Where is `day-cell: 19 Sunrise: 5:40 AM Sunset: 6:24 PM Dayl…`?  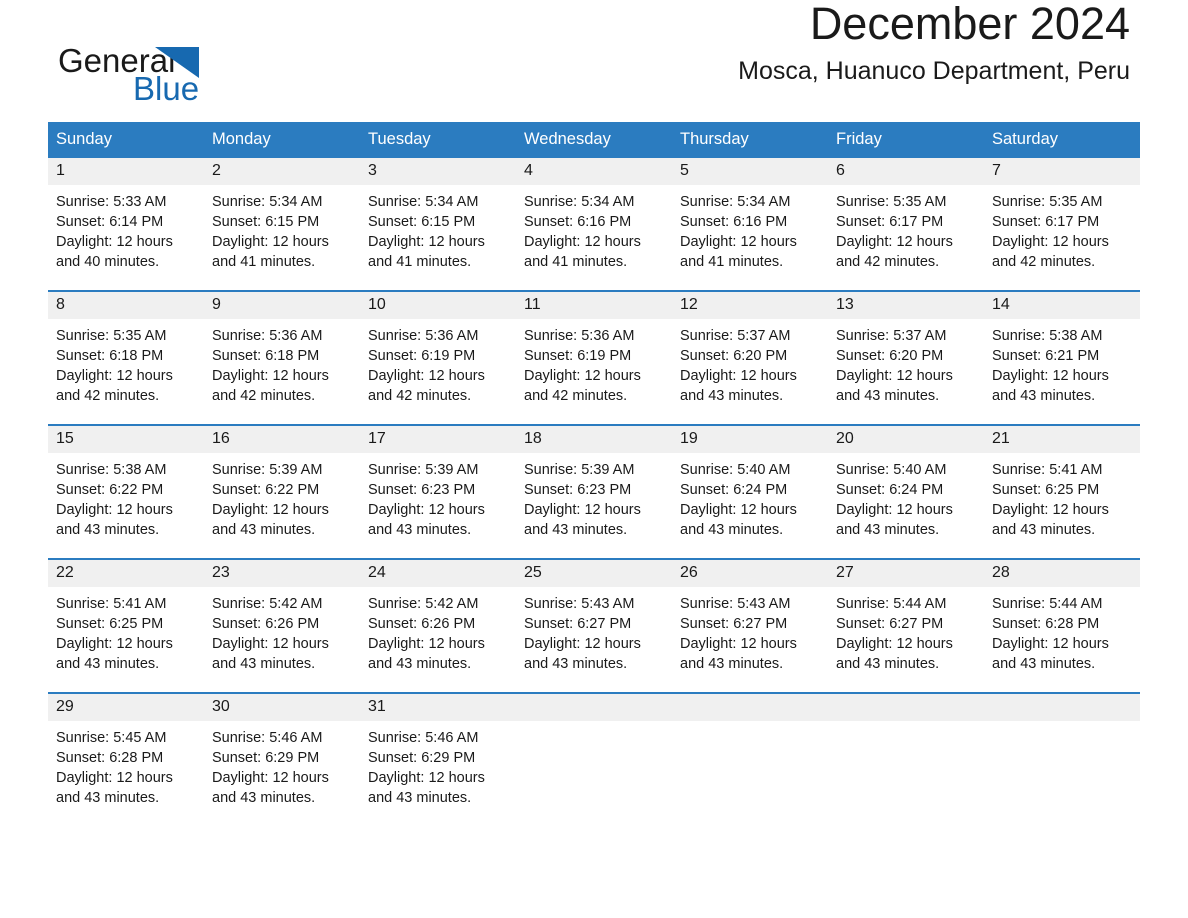
day-cell: 19 Sunrise: 5:40 AM Sunset: 6:24 PM Dayl… is located at coordinates (750, 491).